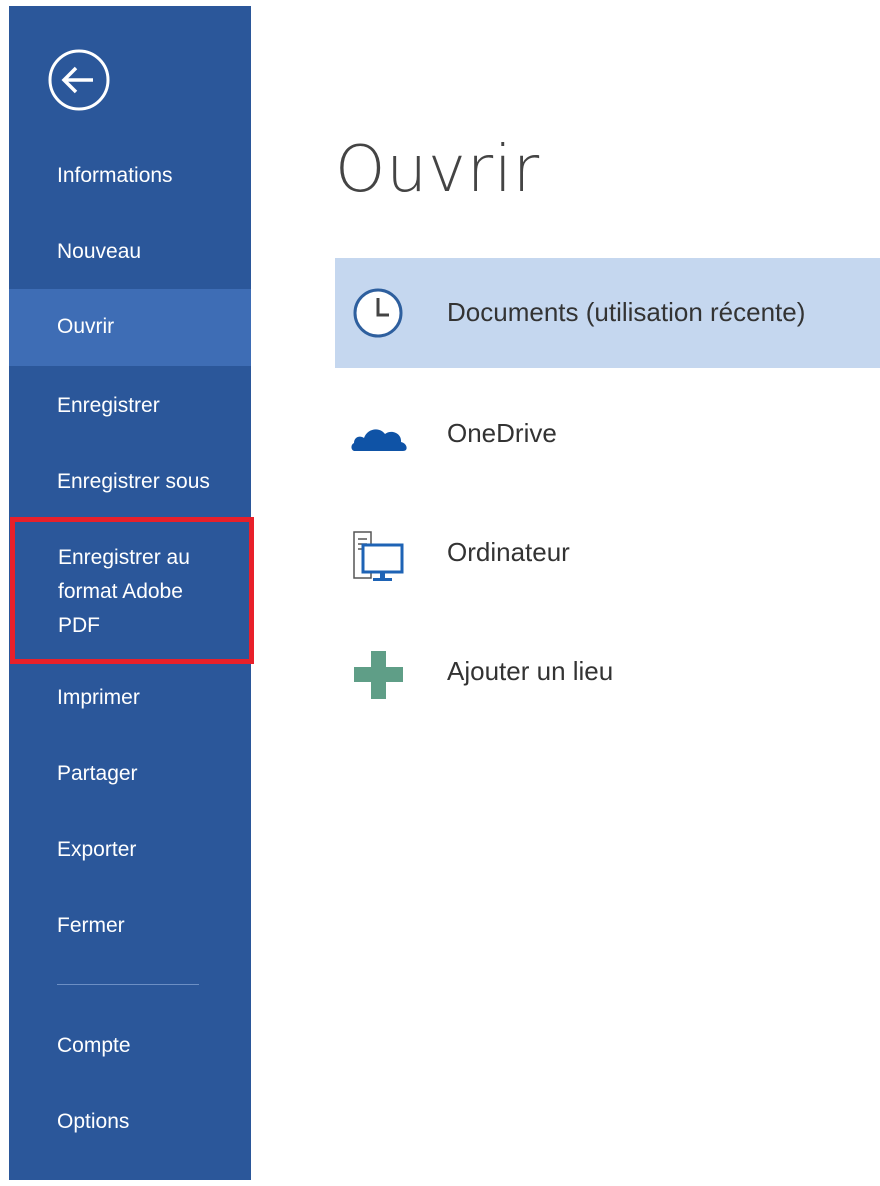 Image resolution: width=880 pixels, height=1186 pixels. What do you see at coordinates (120, 591) in the screenshot?
I see `sidebar-item-label-line-2: format Adobe` at bounding box center [120, 591].